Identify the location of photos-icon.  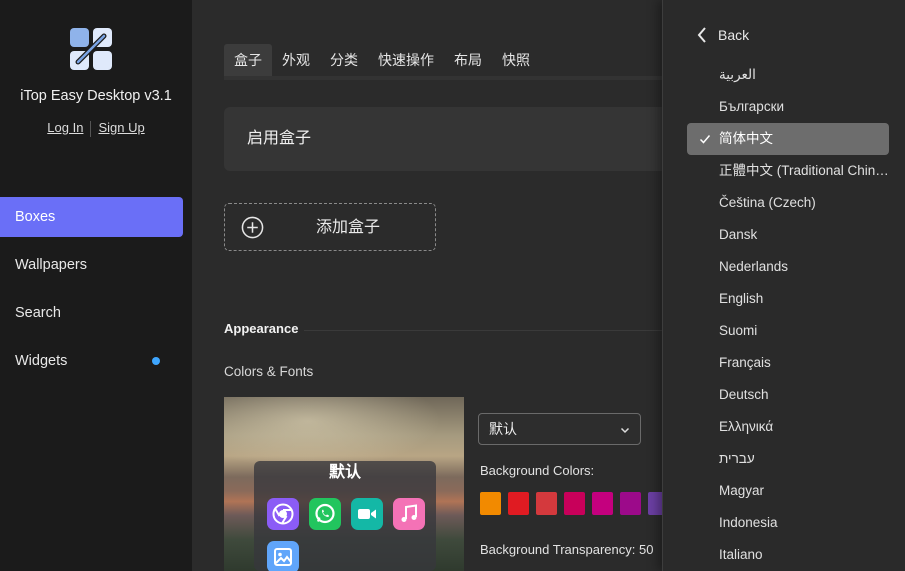
(283, 556).